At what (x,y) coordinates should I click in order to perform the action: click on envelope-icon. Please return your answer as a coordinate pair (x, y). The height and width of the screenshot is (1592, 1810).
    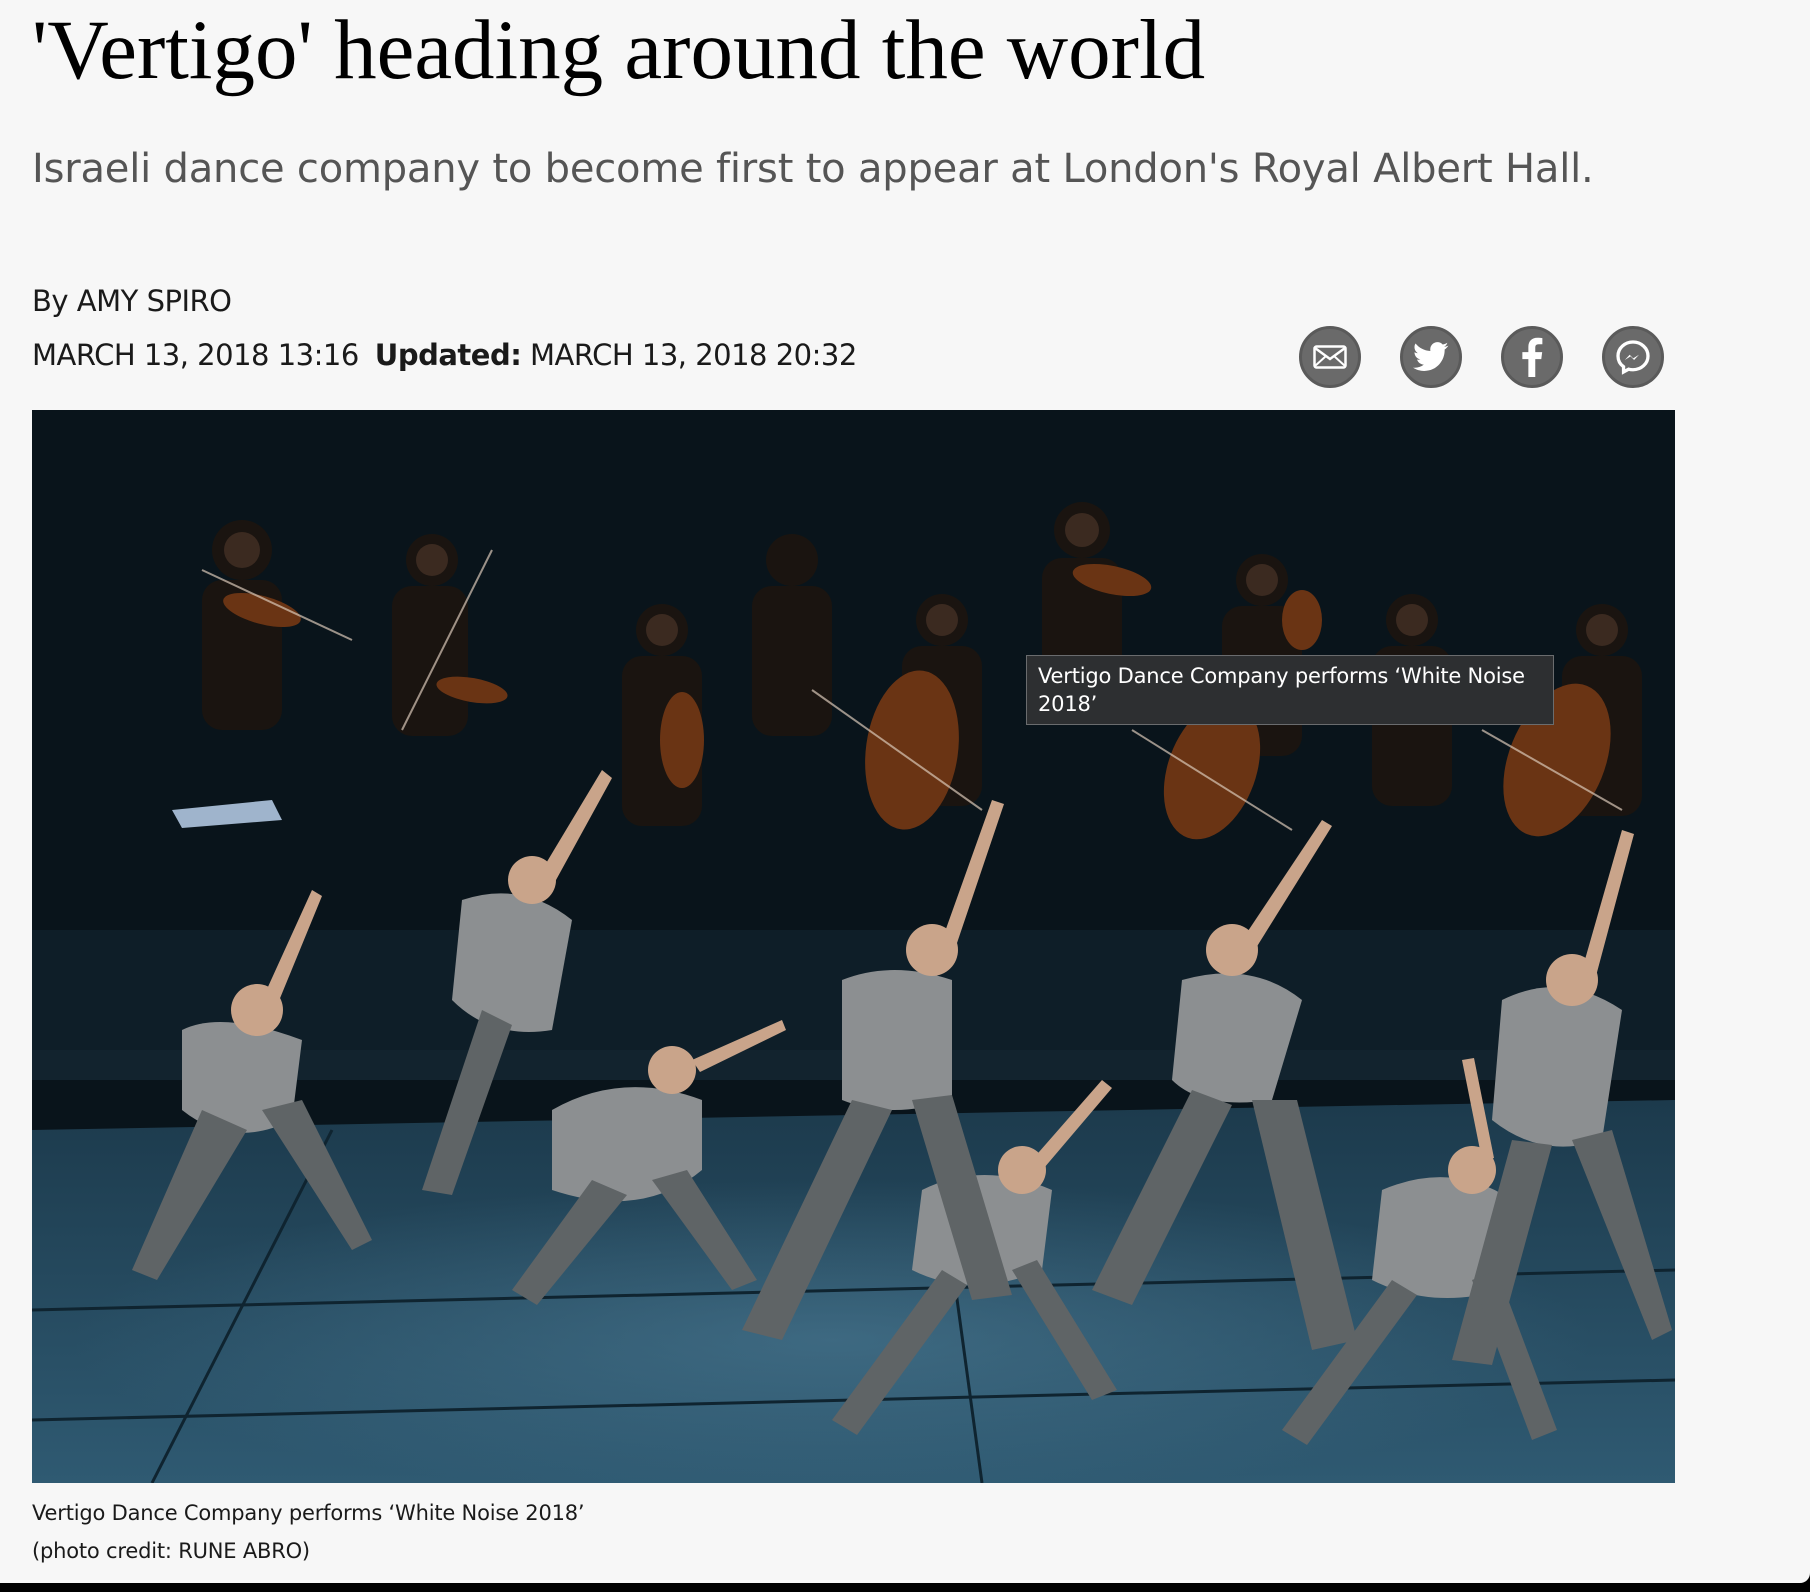
    Looking at the image, I should click on (1330, 357).